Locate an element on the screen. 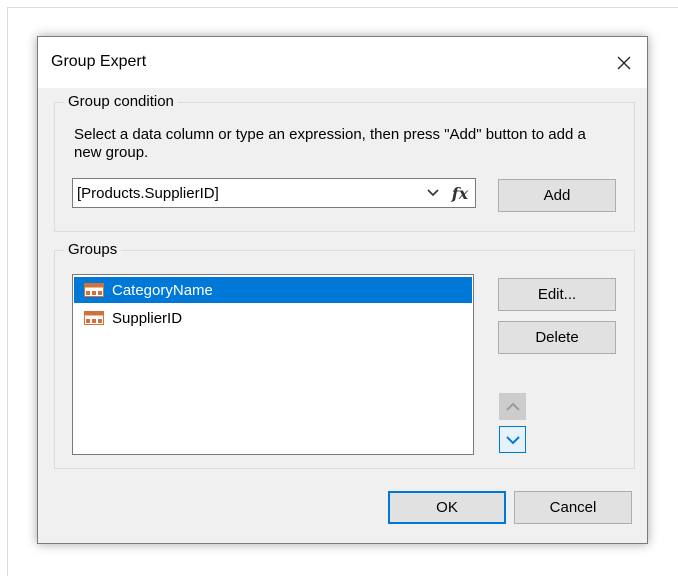  close-icon is located at coordinates (624, 62).